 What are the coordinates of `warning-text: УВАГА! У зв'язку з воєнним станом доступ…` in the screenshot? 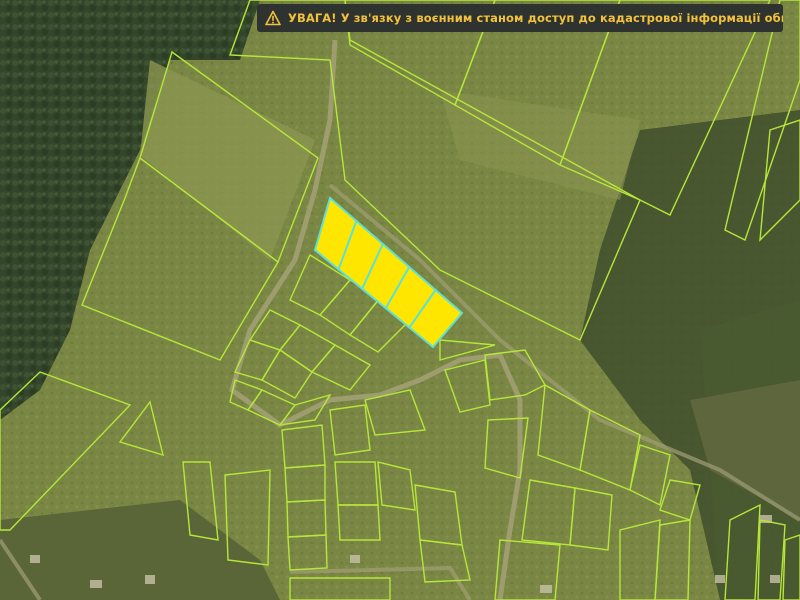 It's located at (535, 18).